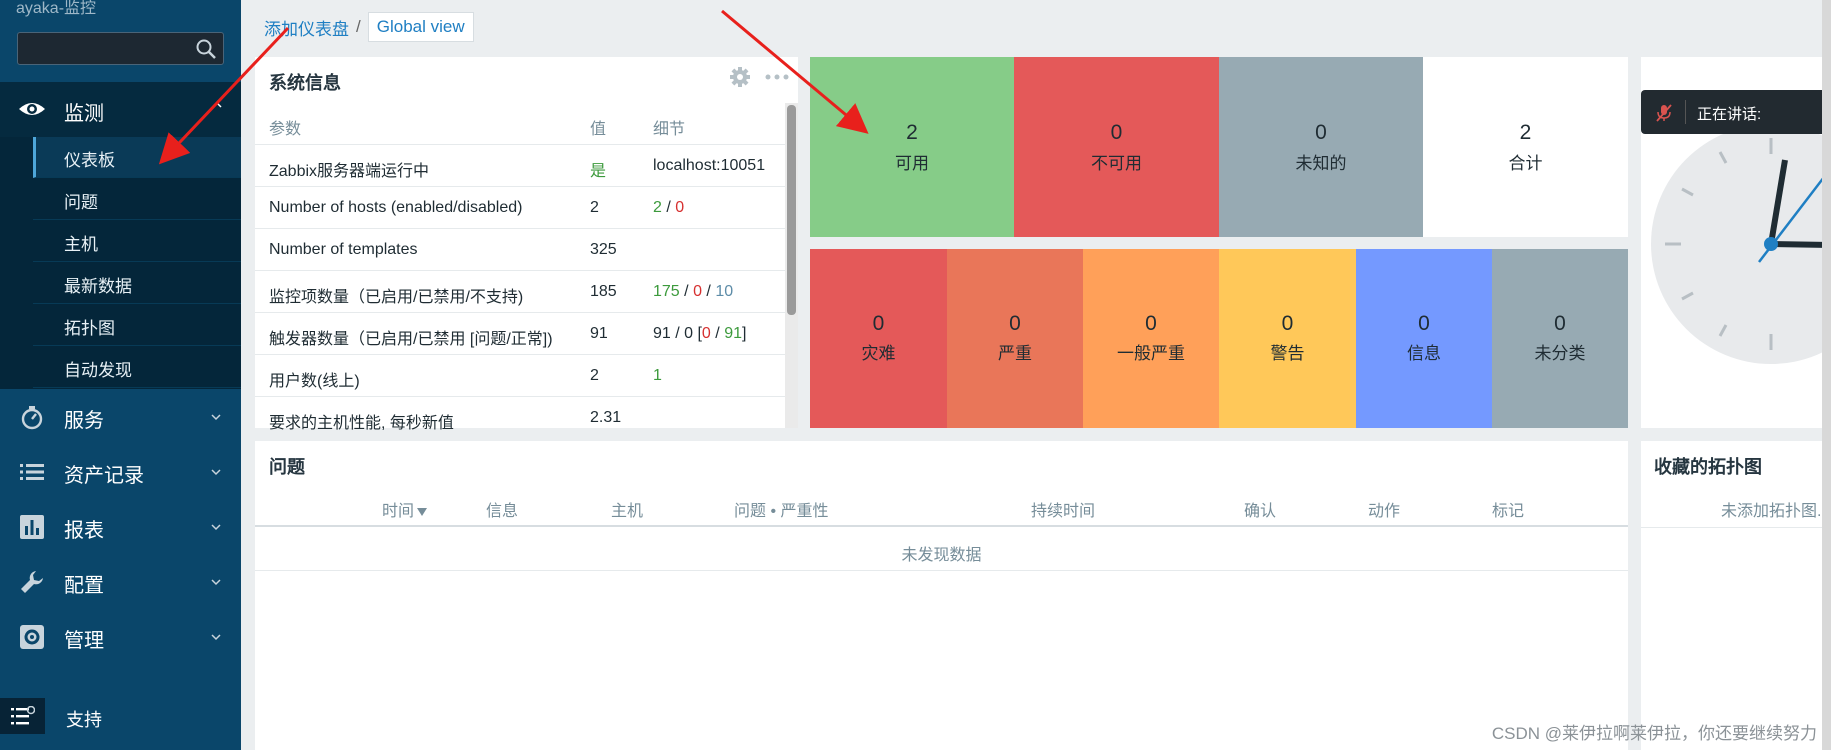 The image size is (1831, 750). I want to click on nav-reports-label: 报表, so click(84, 531).